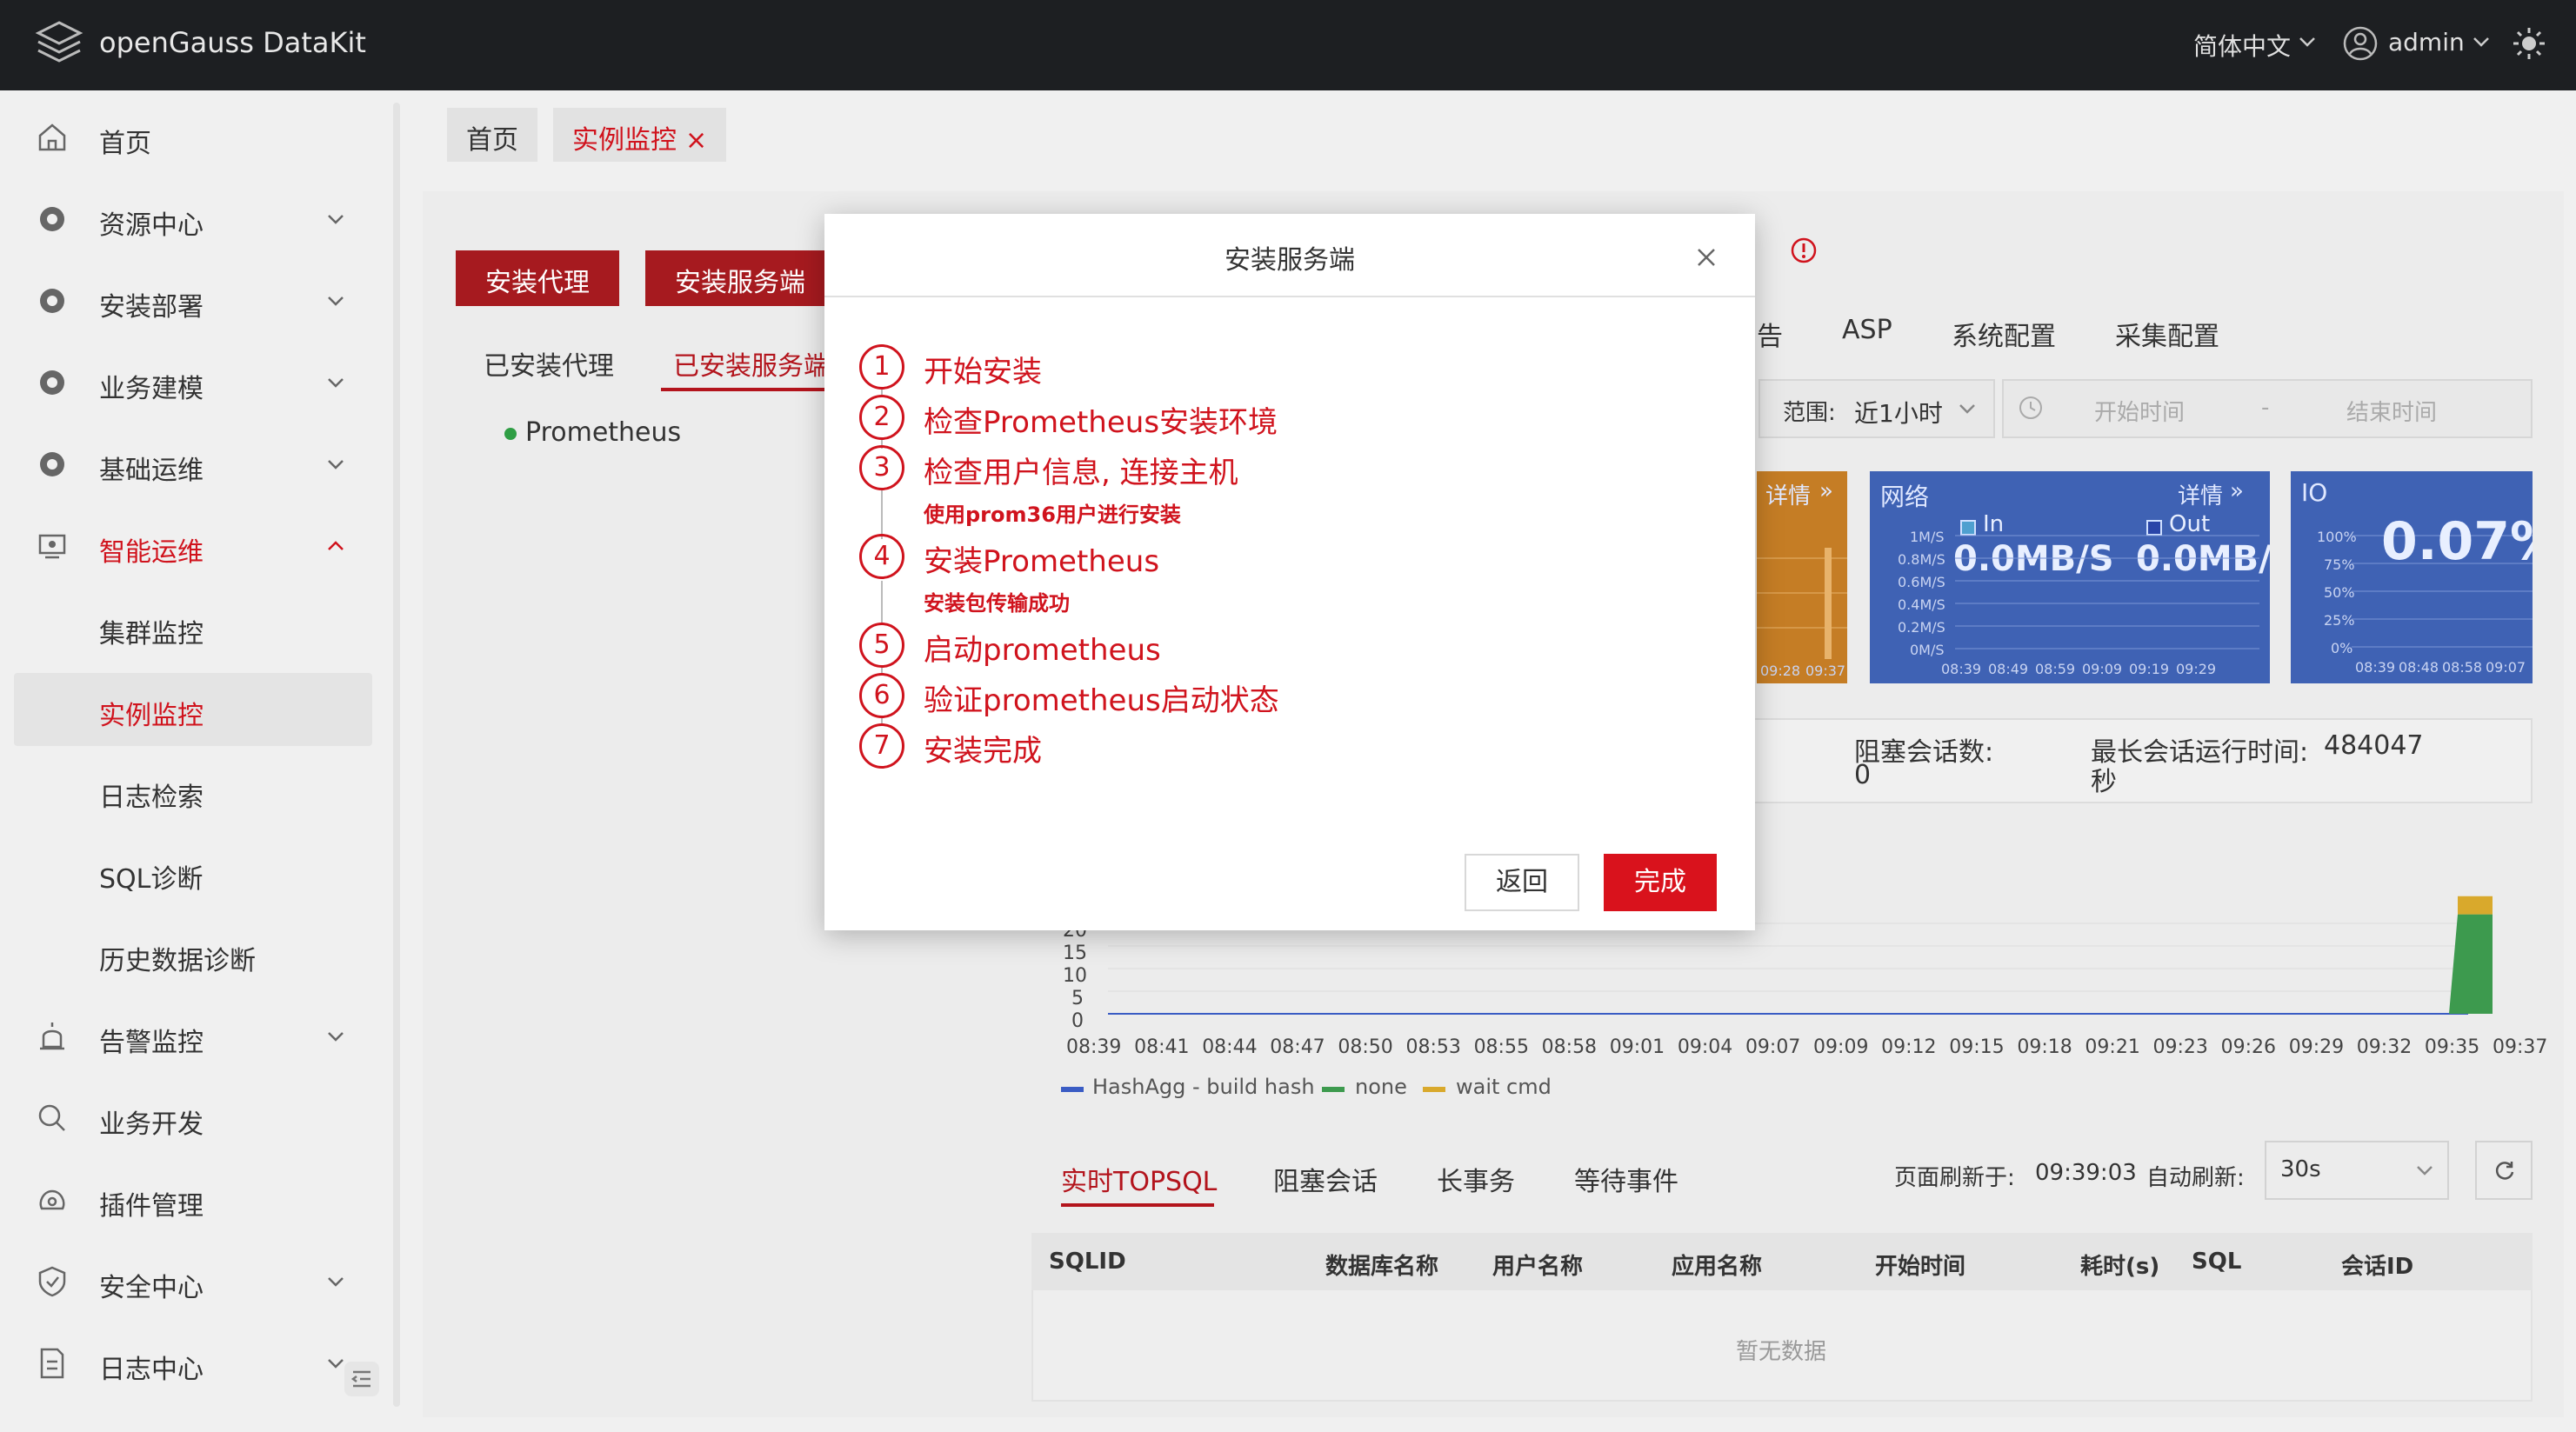  Describe the element at coordinates (983, 748) in the screenshot. I see `step-label: 安装完成` at that location.